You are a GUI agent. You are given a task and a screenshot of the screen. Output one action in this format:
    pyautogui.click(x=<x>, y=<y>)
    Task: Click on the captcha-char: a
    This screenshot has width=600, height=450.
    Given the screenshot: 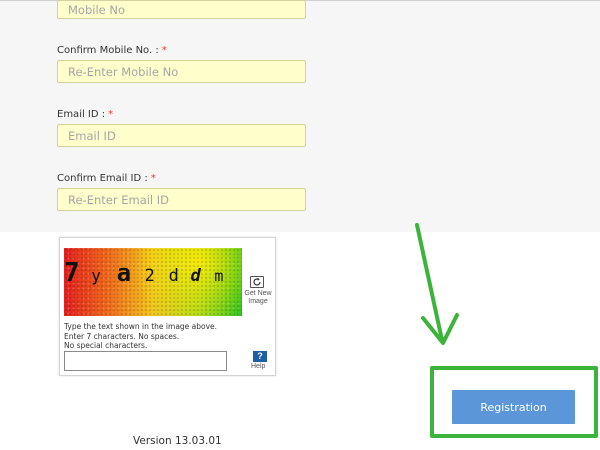 What is the action you would take?
    pyautogui.click(x=124, y=273)
    